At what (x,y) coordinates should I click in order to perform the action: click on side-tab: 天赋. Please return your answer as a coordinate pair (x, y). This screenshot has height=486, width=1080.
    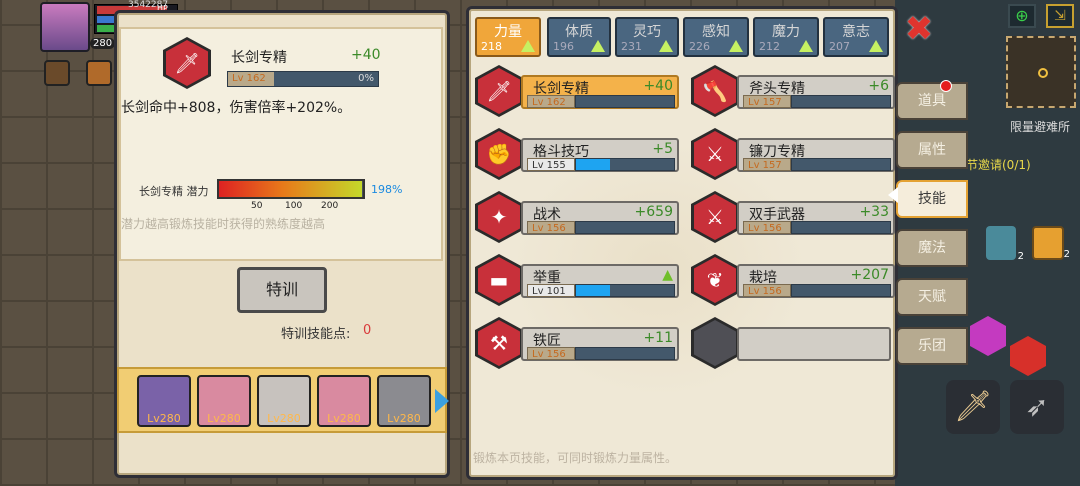
    Looking at the image, I should click on (932, 297).